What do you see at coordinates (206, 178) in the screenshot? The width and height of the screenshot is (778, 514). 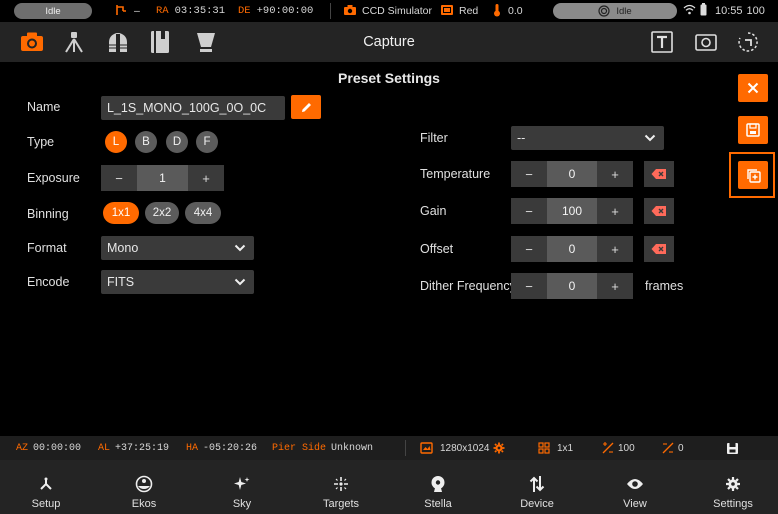 I see `exposure-increment-button: +` at bounding box center [206, 178].